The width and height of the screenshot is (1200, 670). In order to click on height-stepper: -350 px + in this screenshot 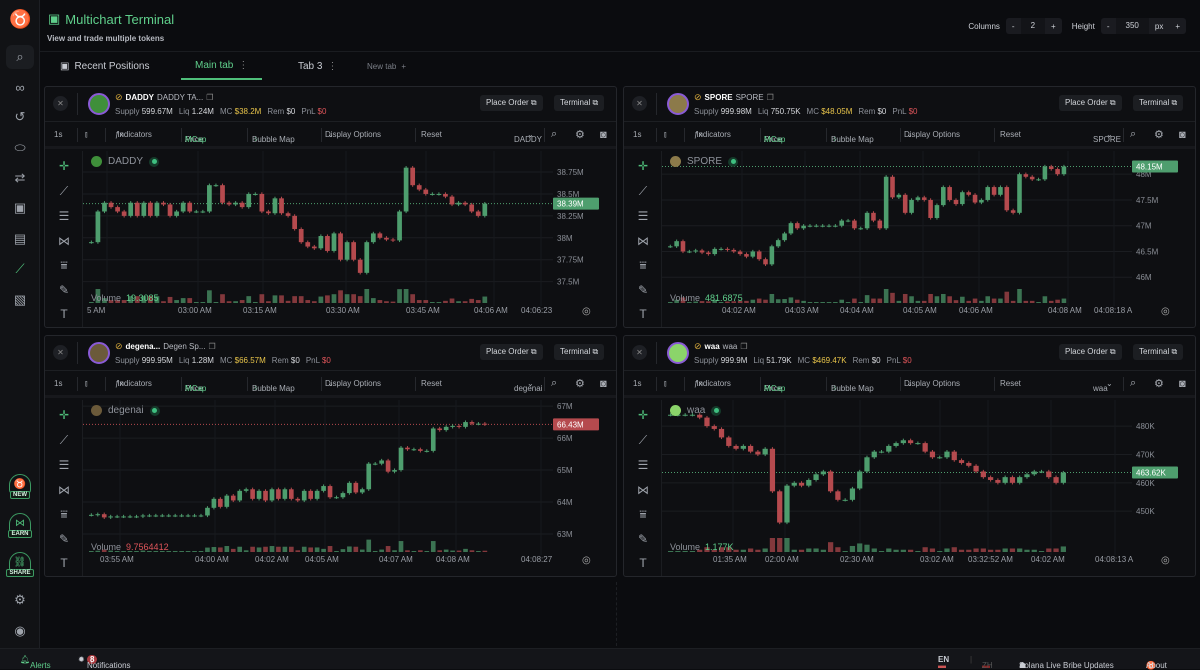, I will do `click(1143, 26)`.